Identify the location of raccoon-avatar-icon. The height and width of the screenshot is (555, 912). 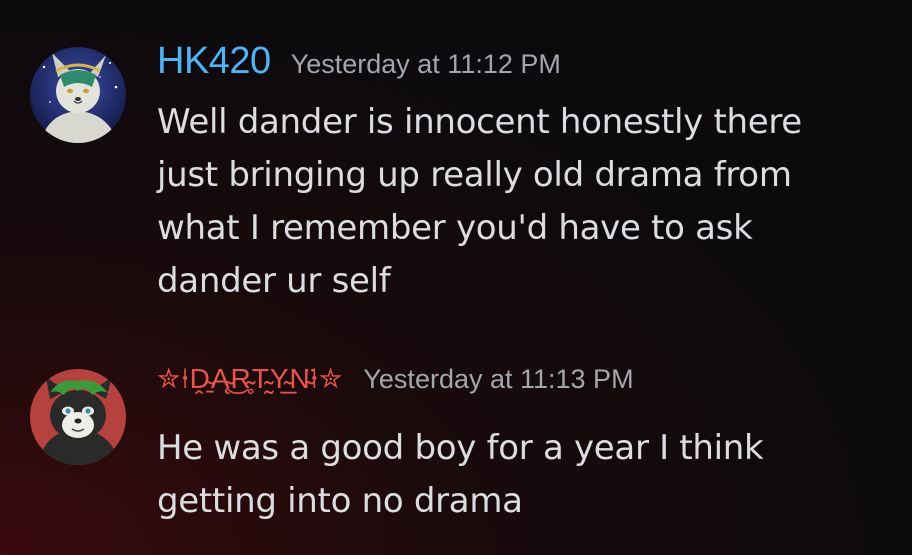
(78, 417).